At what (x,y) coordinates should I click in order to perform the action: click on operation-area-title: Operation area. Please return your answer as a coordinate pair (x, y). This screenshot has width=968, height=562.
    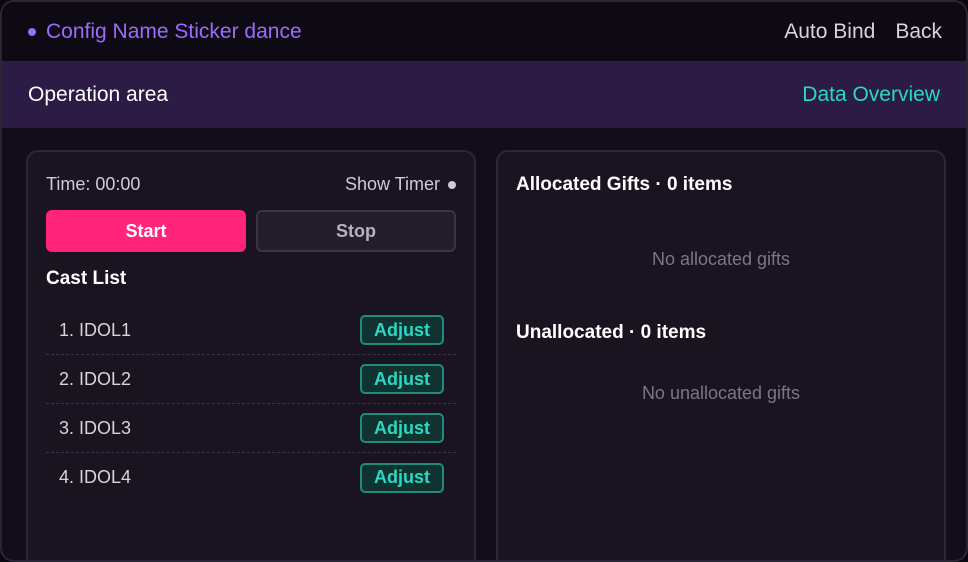
    Looking at the image, I should click on (98, 94).